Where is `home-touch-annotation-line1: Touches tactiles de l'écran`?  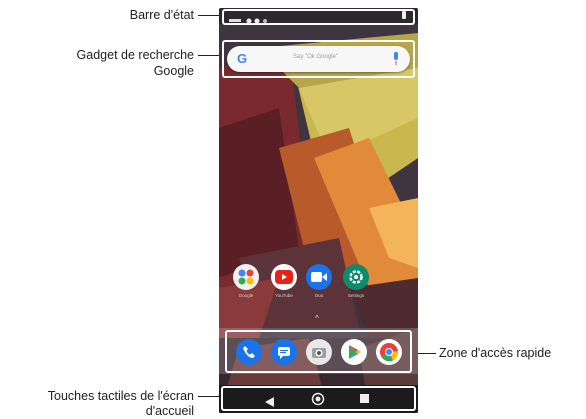
home-touch-annotation-line1: Touches tactiles de l'écran is located at coordinates (120, 396).